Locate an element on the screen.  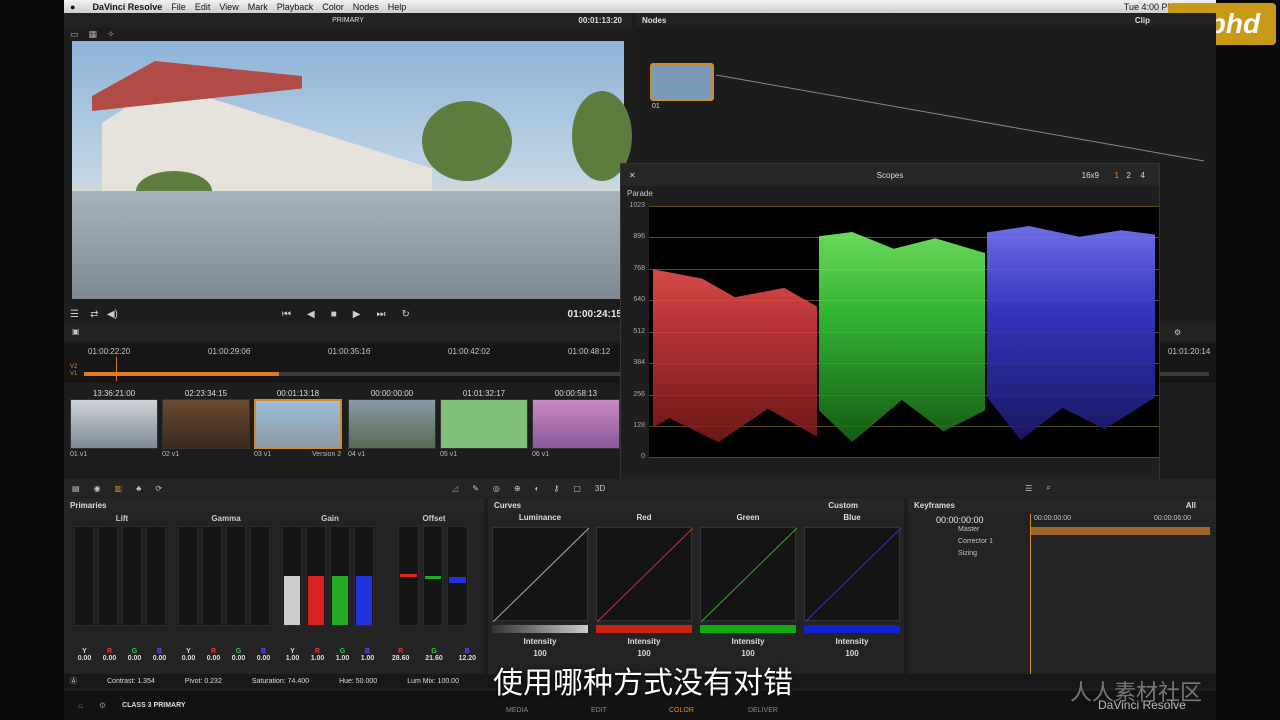
menu-view: View is located at coordinates (228, 7).